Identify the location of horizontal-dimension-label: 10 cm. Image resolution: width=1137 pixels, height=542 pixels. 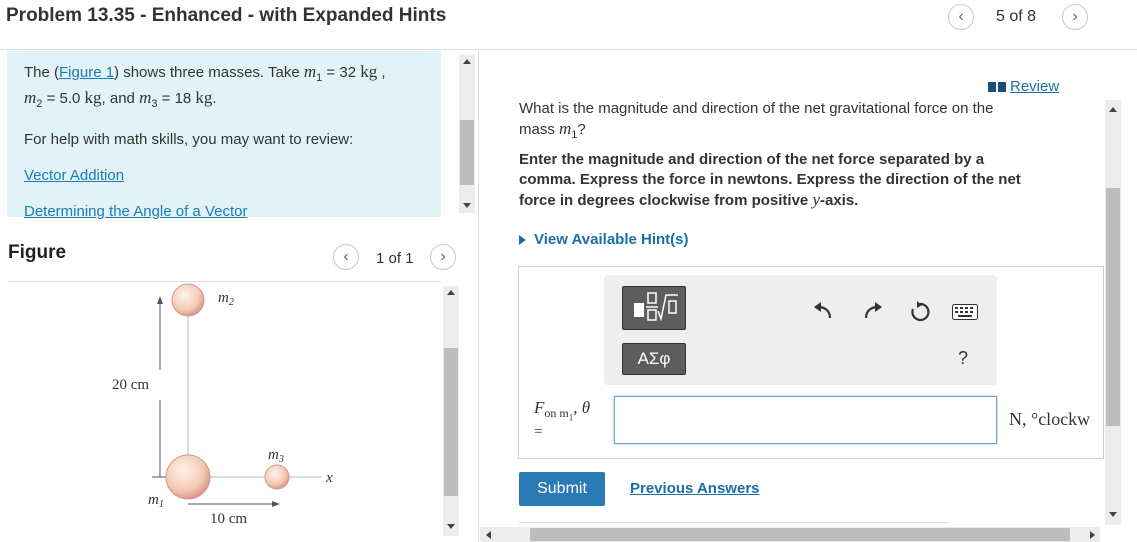
(228, 519).